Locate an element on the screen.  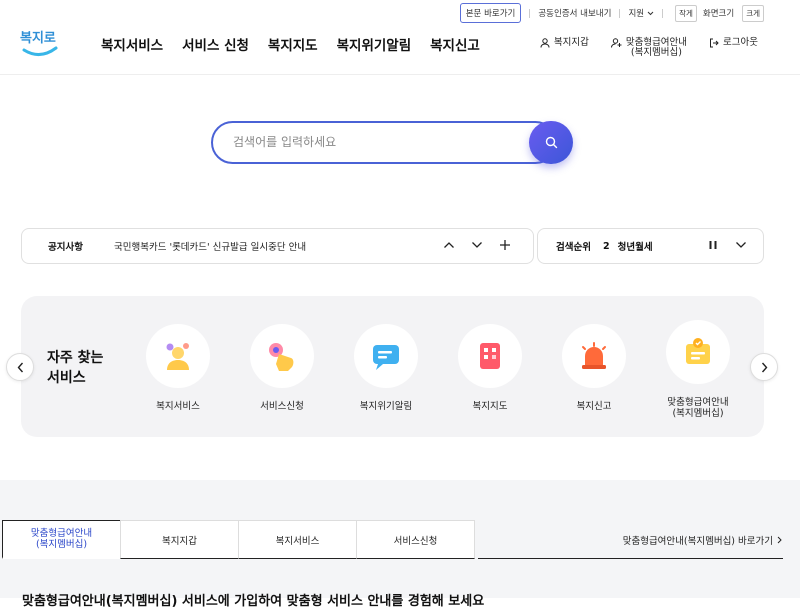
search-bar is located at coordinates (392, 142).